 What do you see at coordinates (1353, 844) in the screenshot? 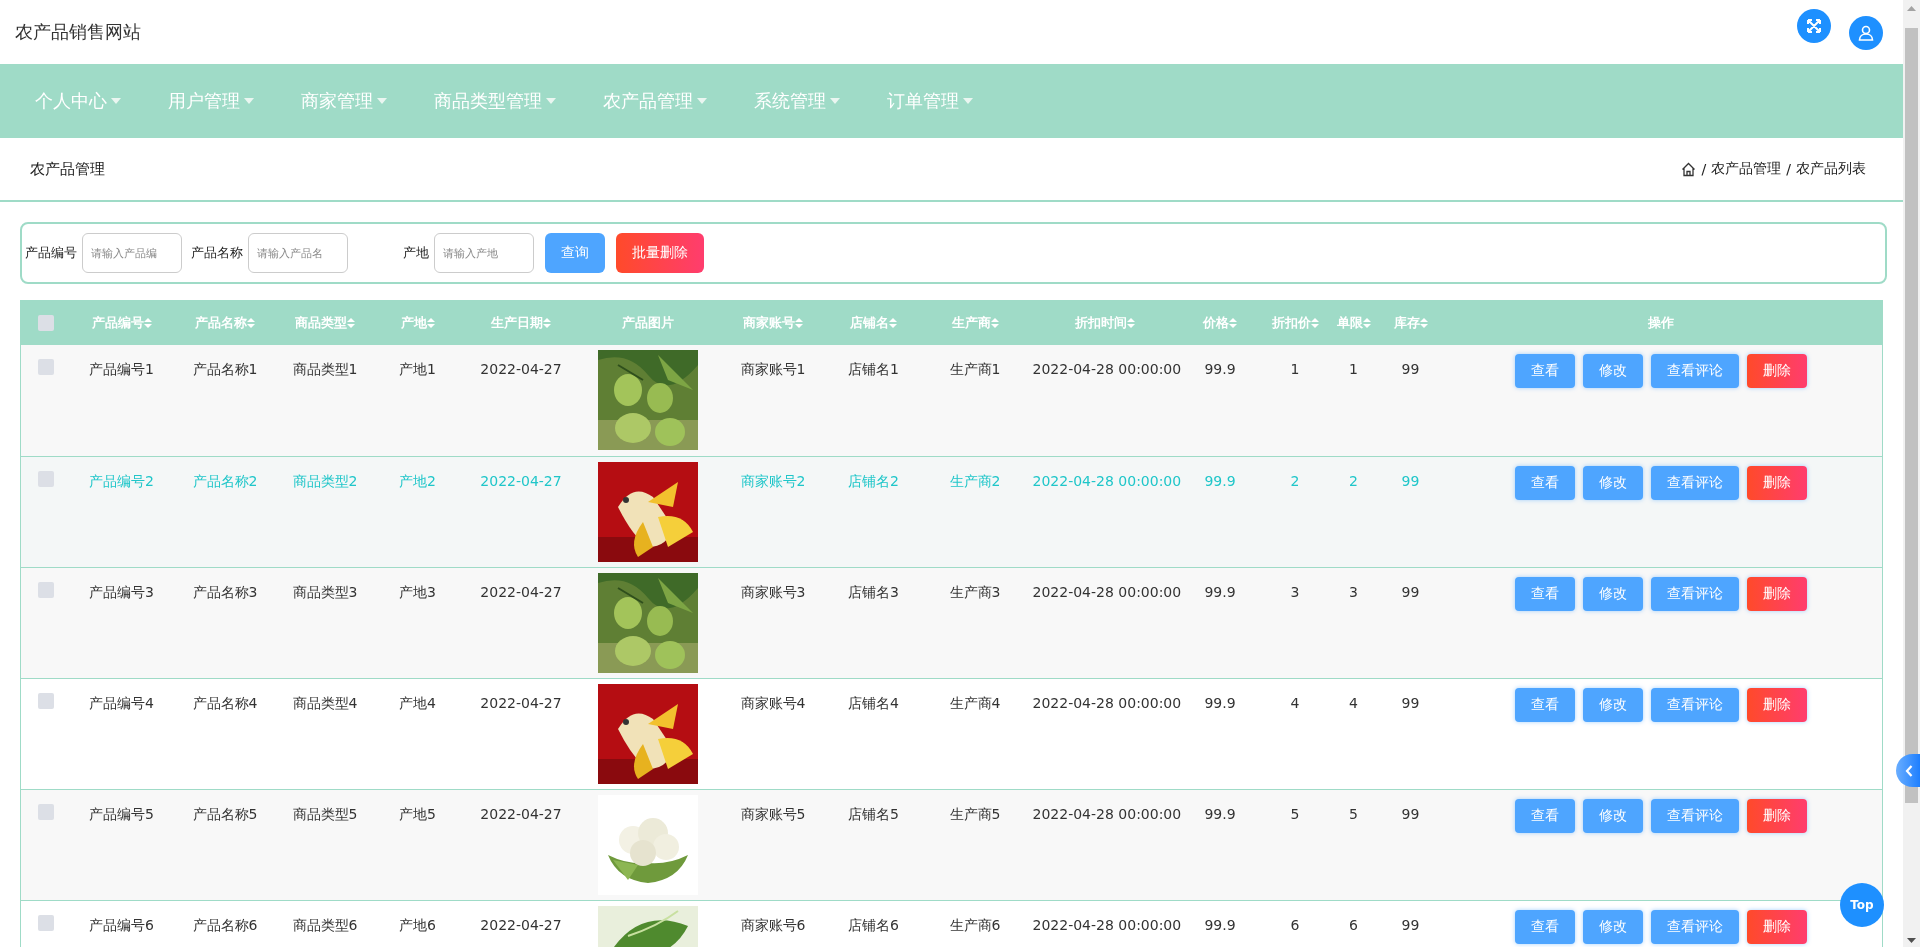
I see `table-cell: 5` at bounding box center [1353, 844].